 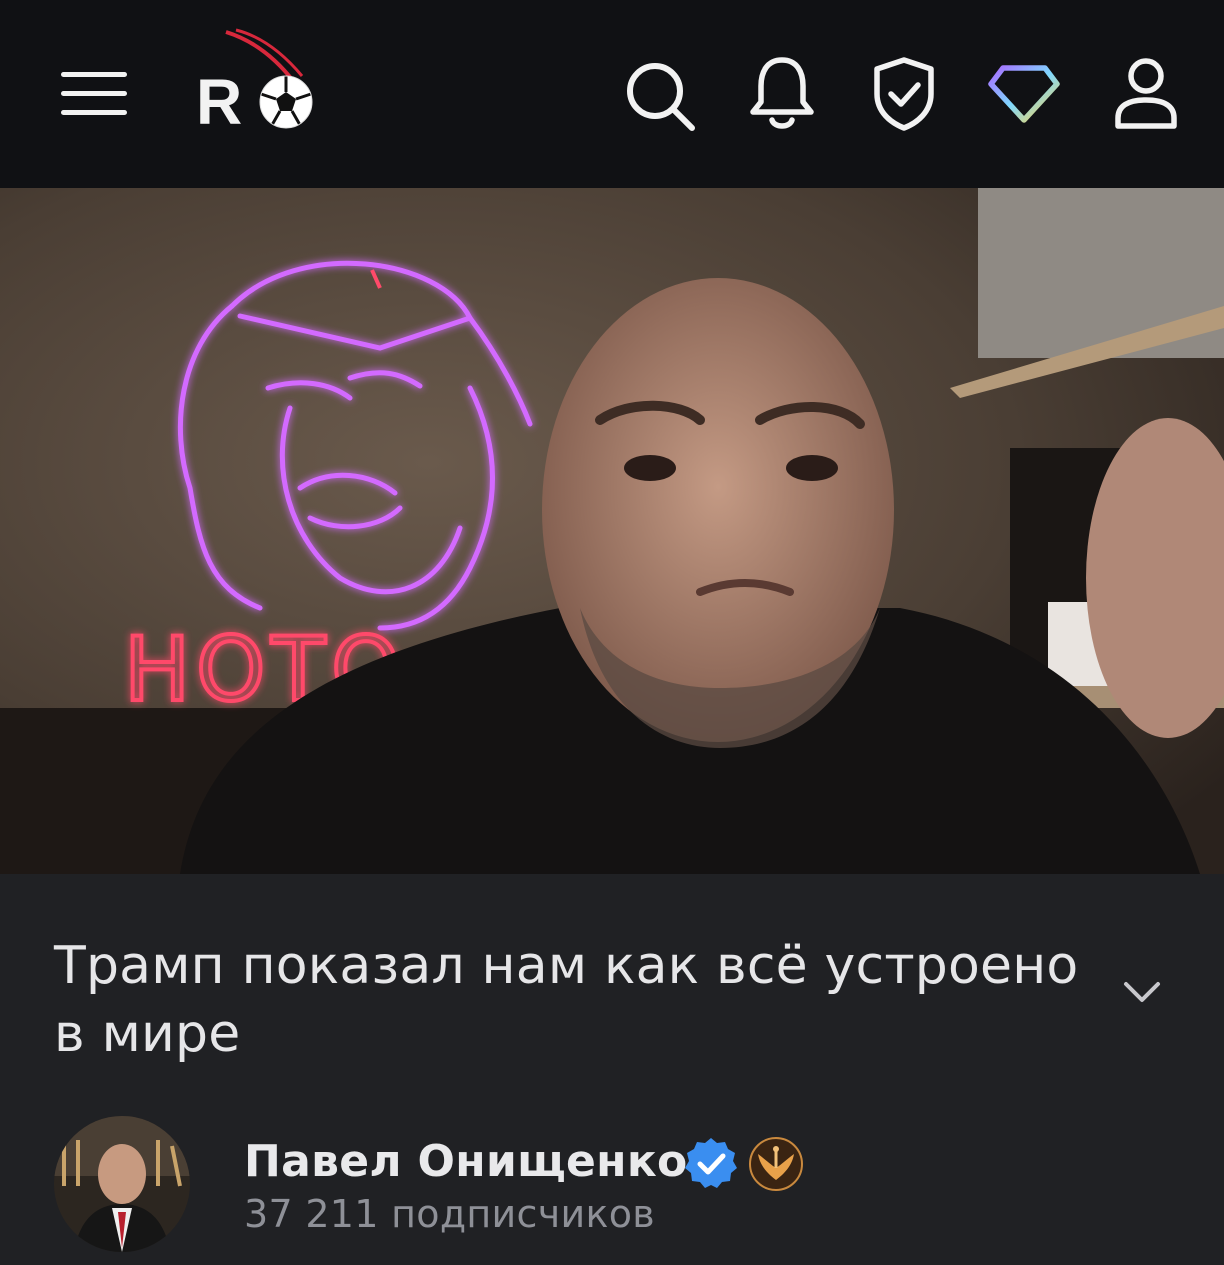 I want to click on football-icon, so click(x=286, y=102).